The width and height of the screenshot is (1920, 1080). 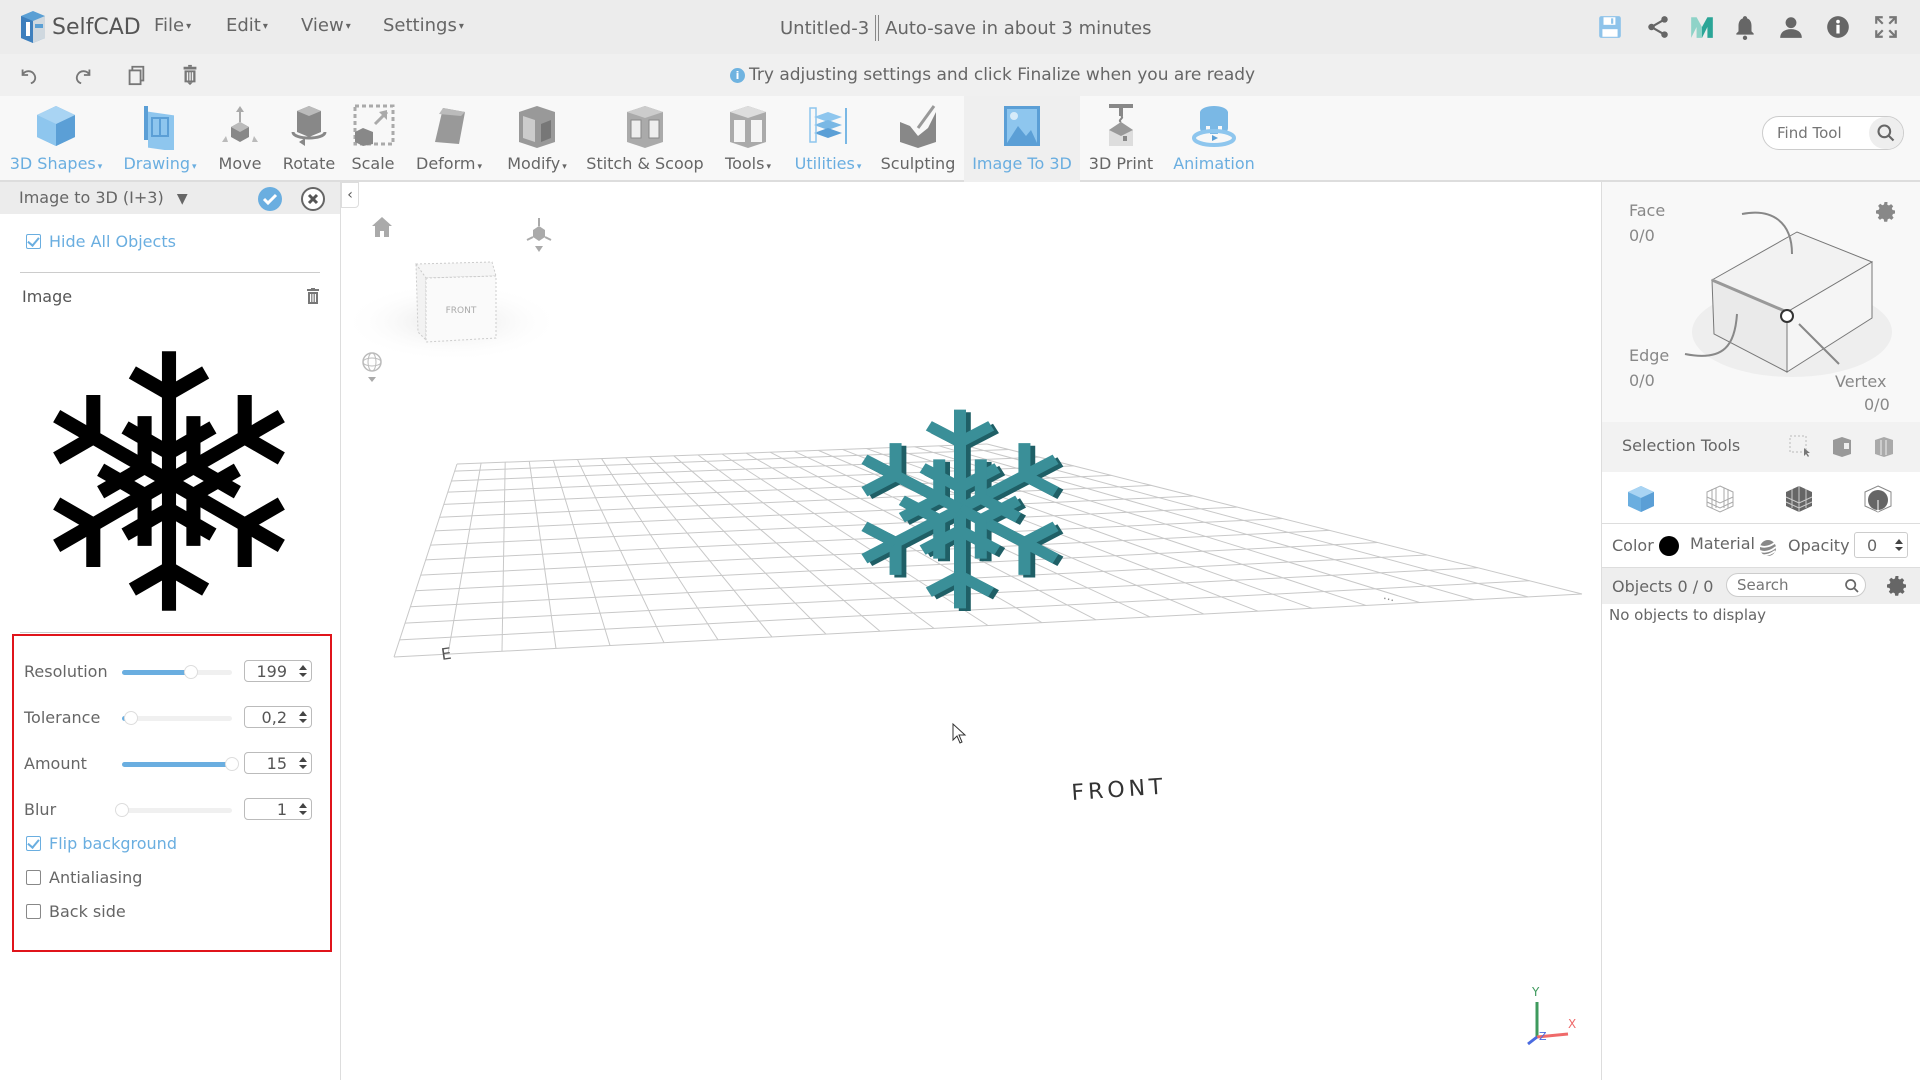 What do you see at coordinates (180, 764) in the screenshot?
I see `amount-slider` at bounding box center [180, 764].